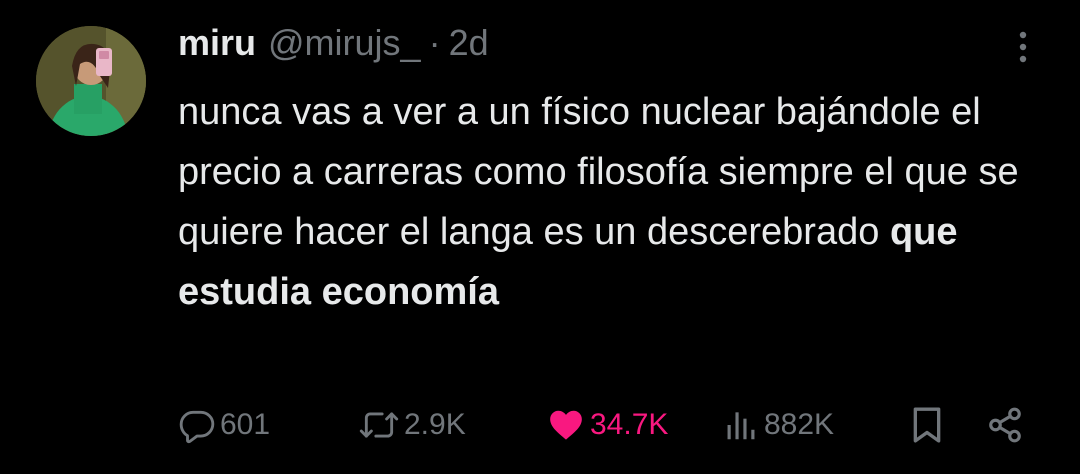  Describe the element at coordinates (629, 424) in the screenshot. I see `like-count: 34.7K` at that location.